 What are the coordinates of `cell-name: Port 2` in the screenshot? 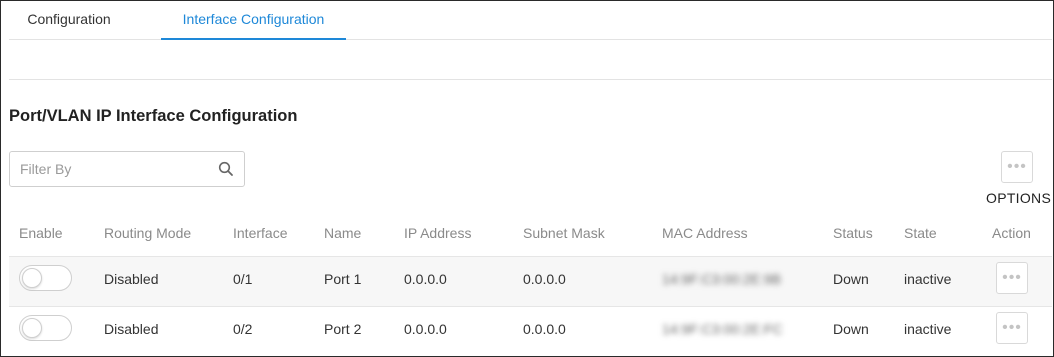 It's located at (343, 329).